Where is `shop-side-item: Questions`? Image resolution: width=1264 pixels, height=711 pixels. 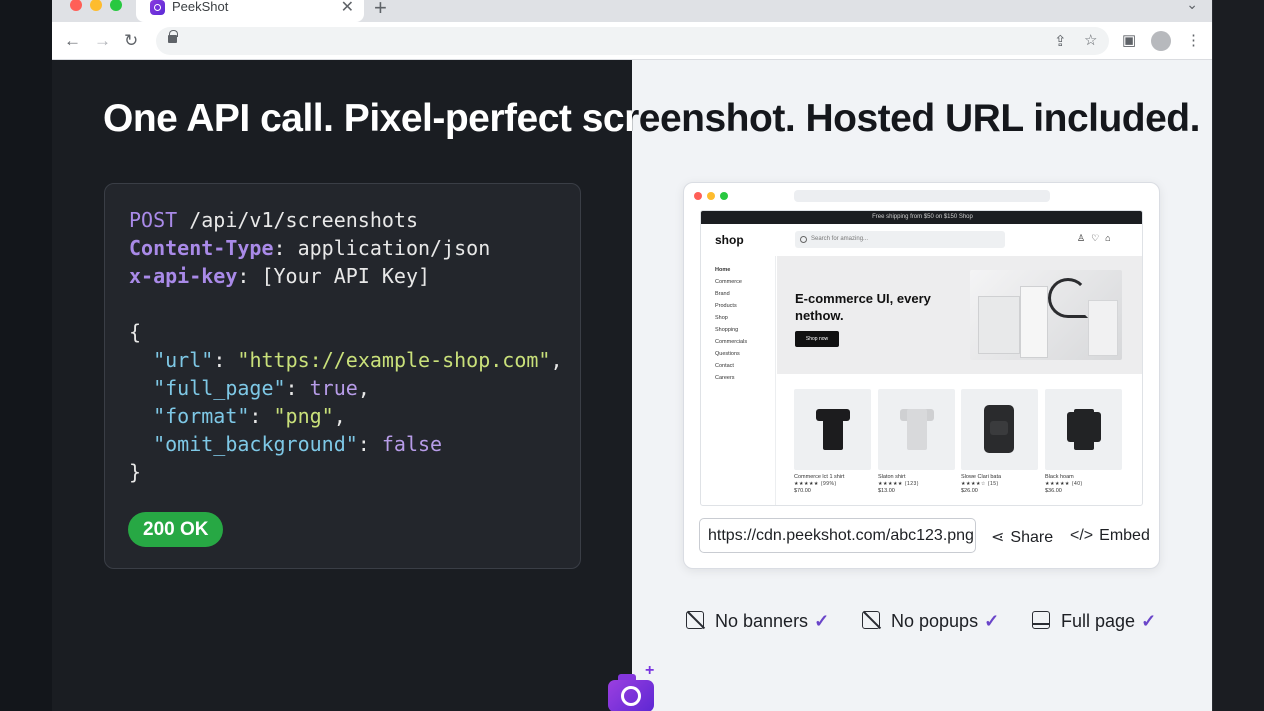 shop-side-item: Questions is located at coordinates (727, 354).